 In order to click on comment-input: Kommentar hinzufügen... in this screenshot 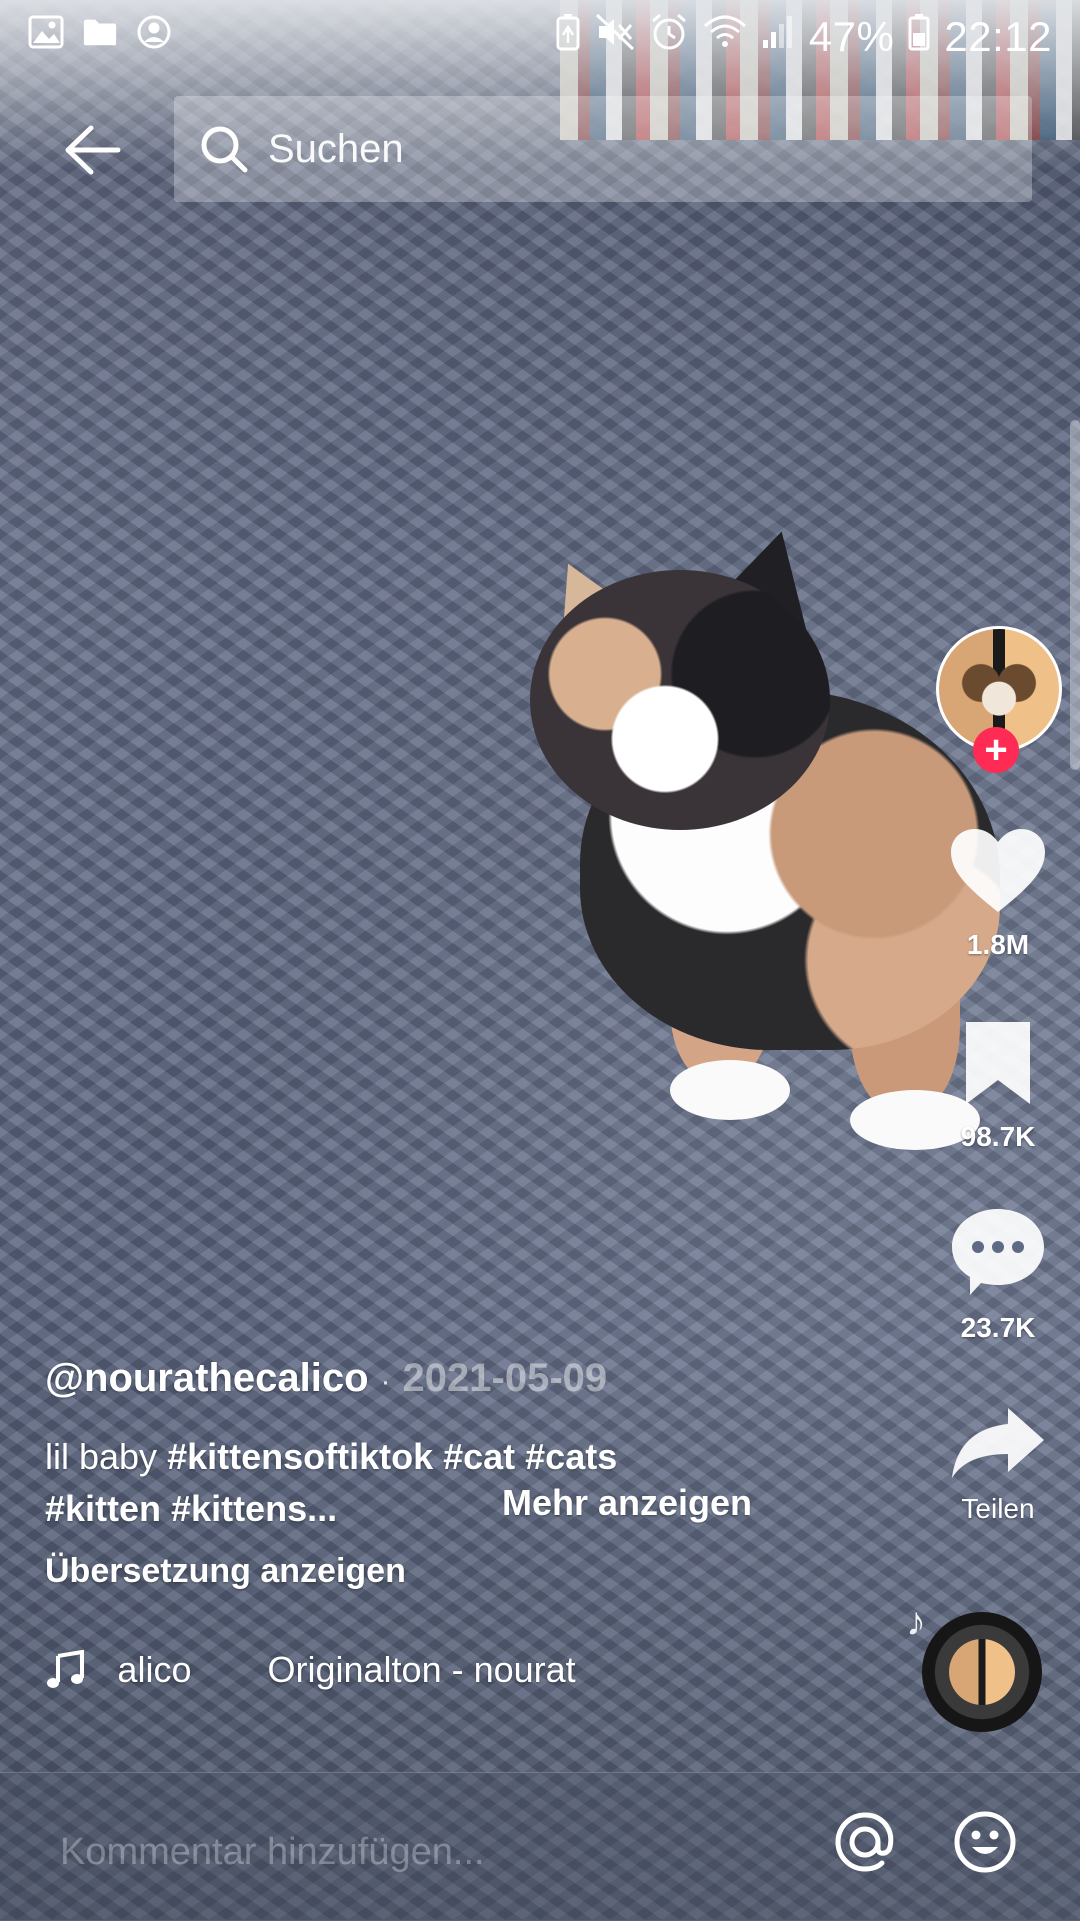, I will do `click(272, 1852)`.